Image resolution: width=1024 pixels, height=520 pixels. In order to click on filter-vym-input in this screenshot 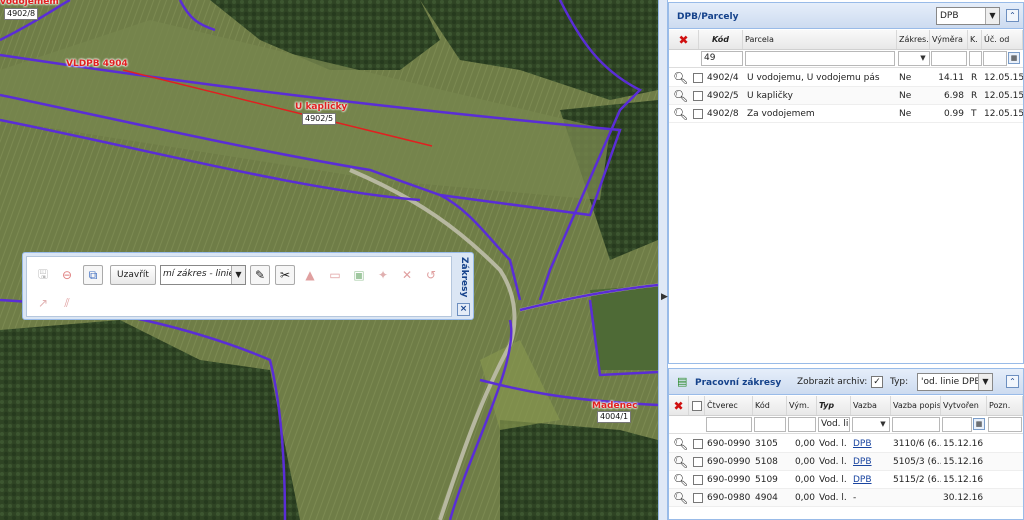, I will do `click(802, 424)`.